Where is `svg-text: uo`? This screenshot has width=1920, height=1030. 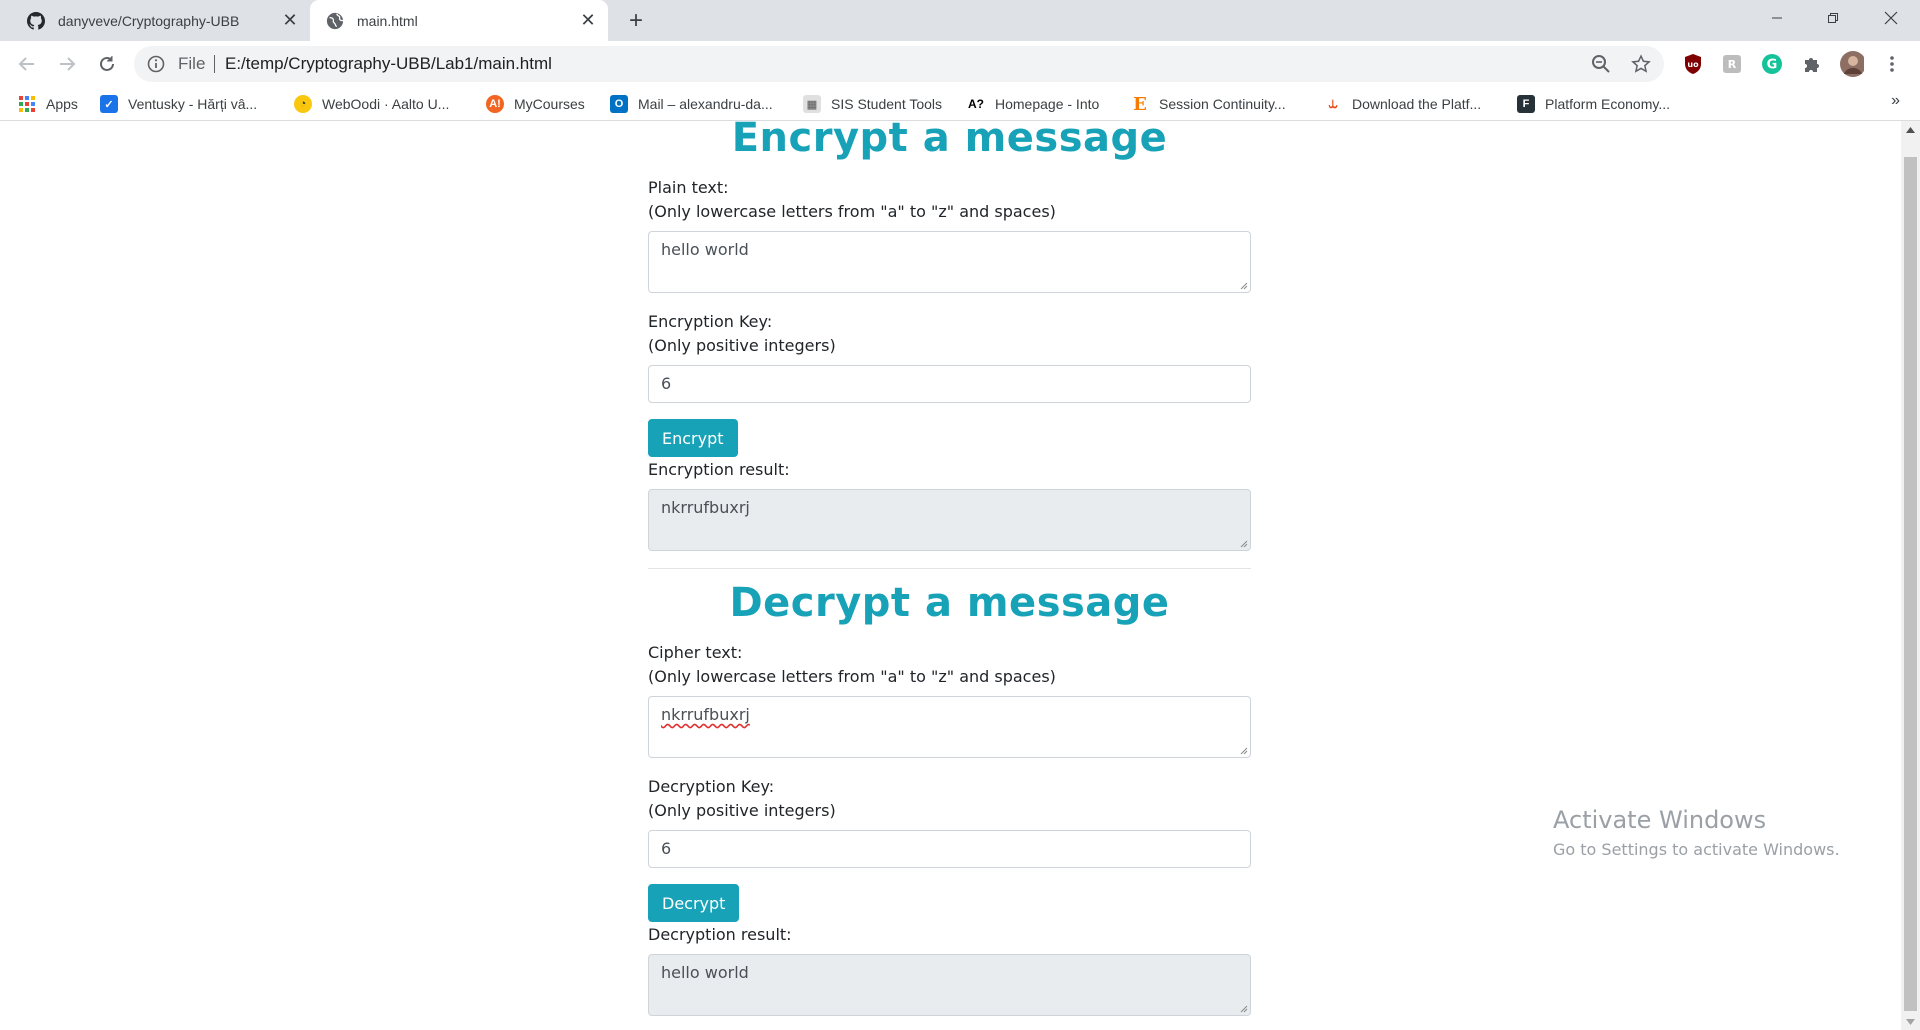
svg-text: uo is located at coordinates (1693, 64).